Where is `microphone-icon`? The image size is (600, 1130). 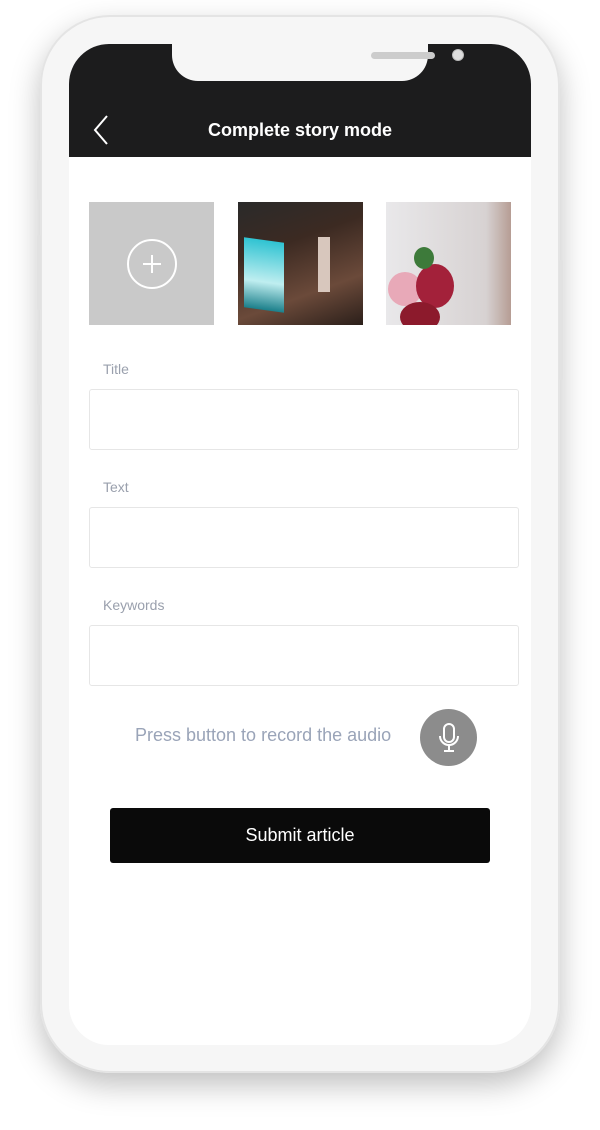
microphone-icon is located at coordinates (448, 737).